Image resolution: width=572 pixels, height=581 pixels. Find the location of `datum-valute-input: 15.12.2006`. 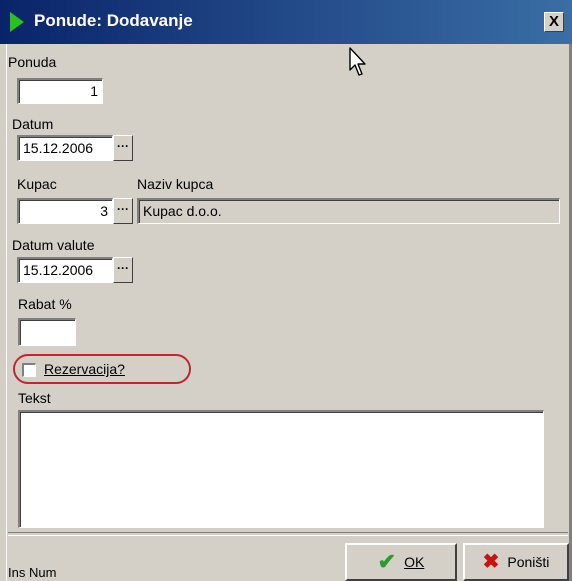

datum-valute-input: 15.12.2006 is located at coordinates (65, 270).